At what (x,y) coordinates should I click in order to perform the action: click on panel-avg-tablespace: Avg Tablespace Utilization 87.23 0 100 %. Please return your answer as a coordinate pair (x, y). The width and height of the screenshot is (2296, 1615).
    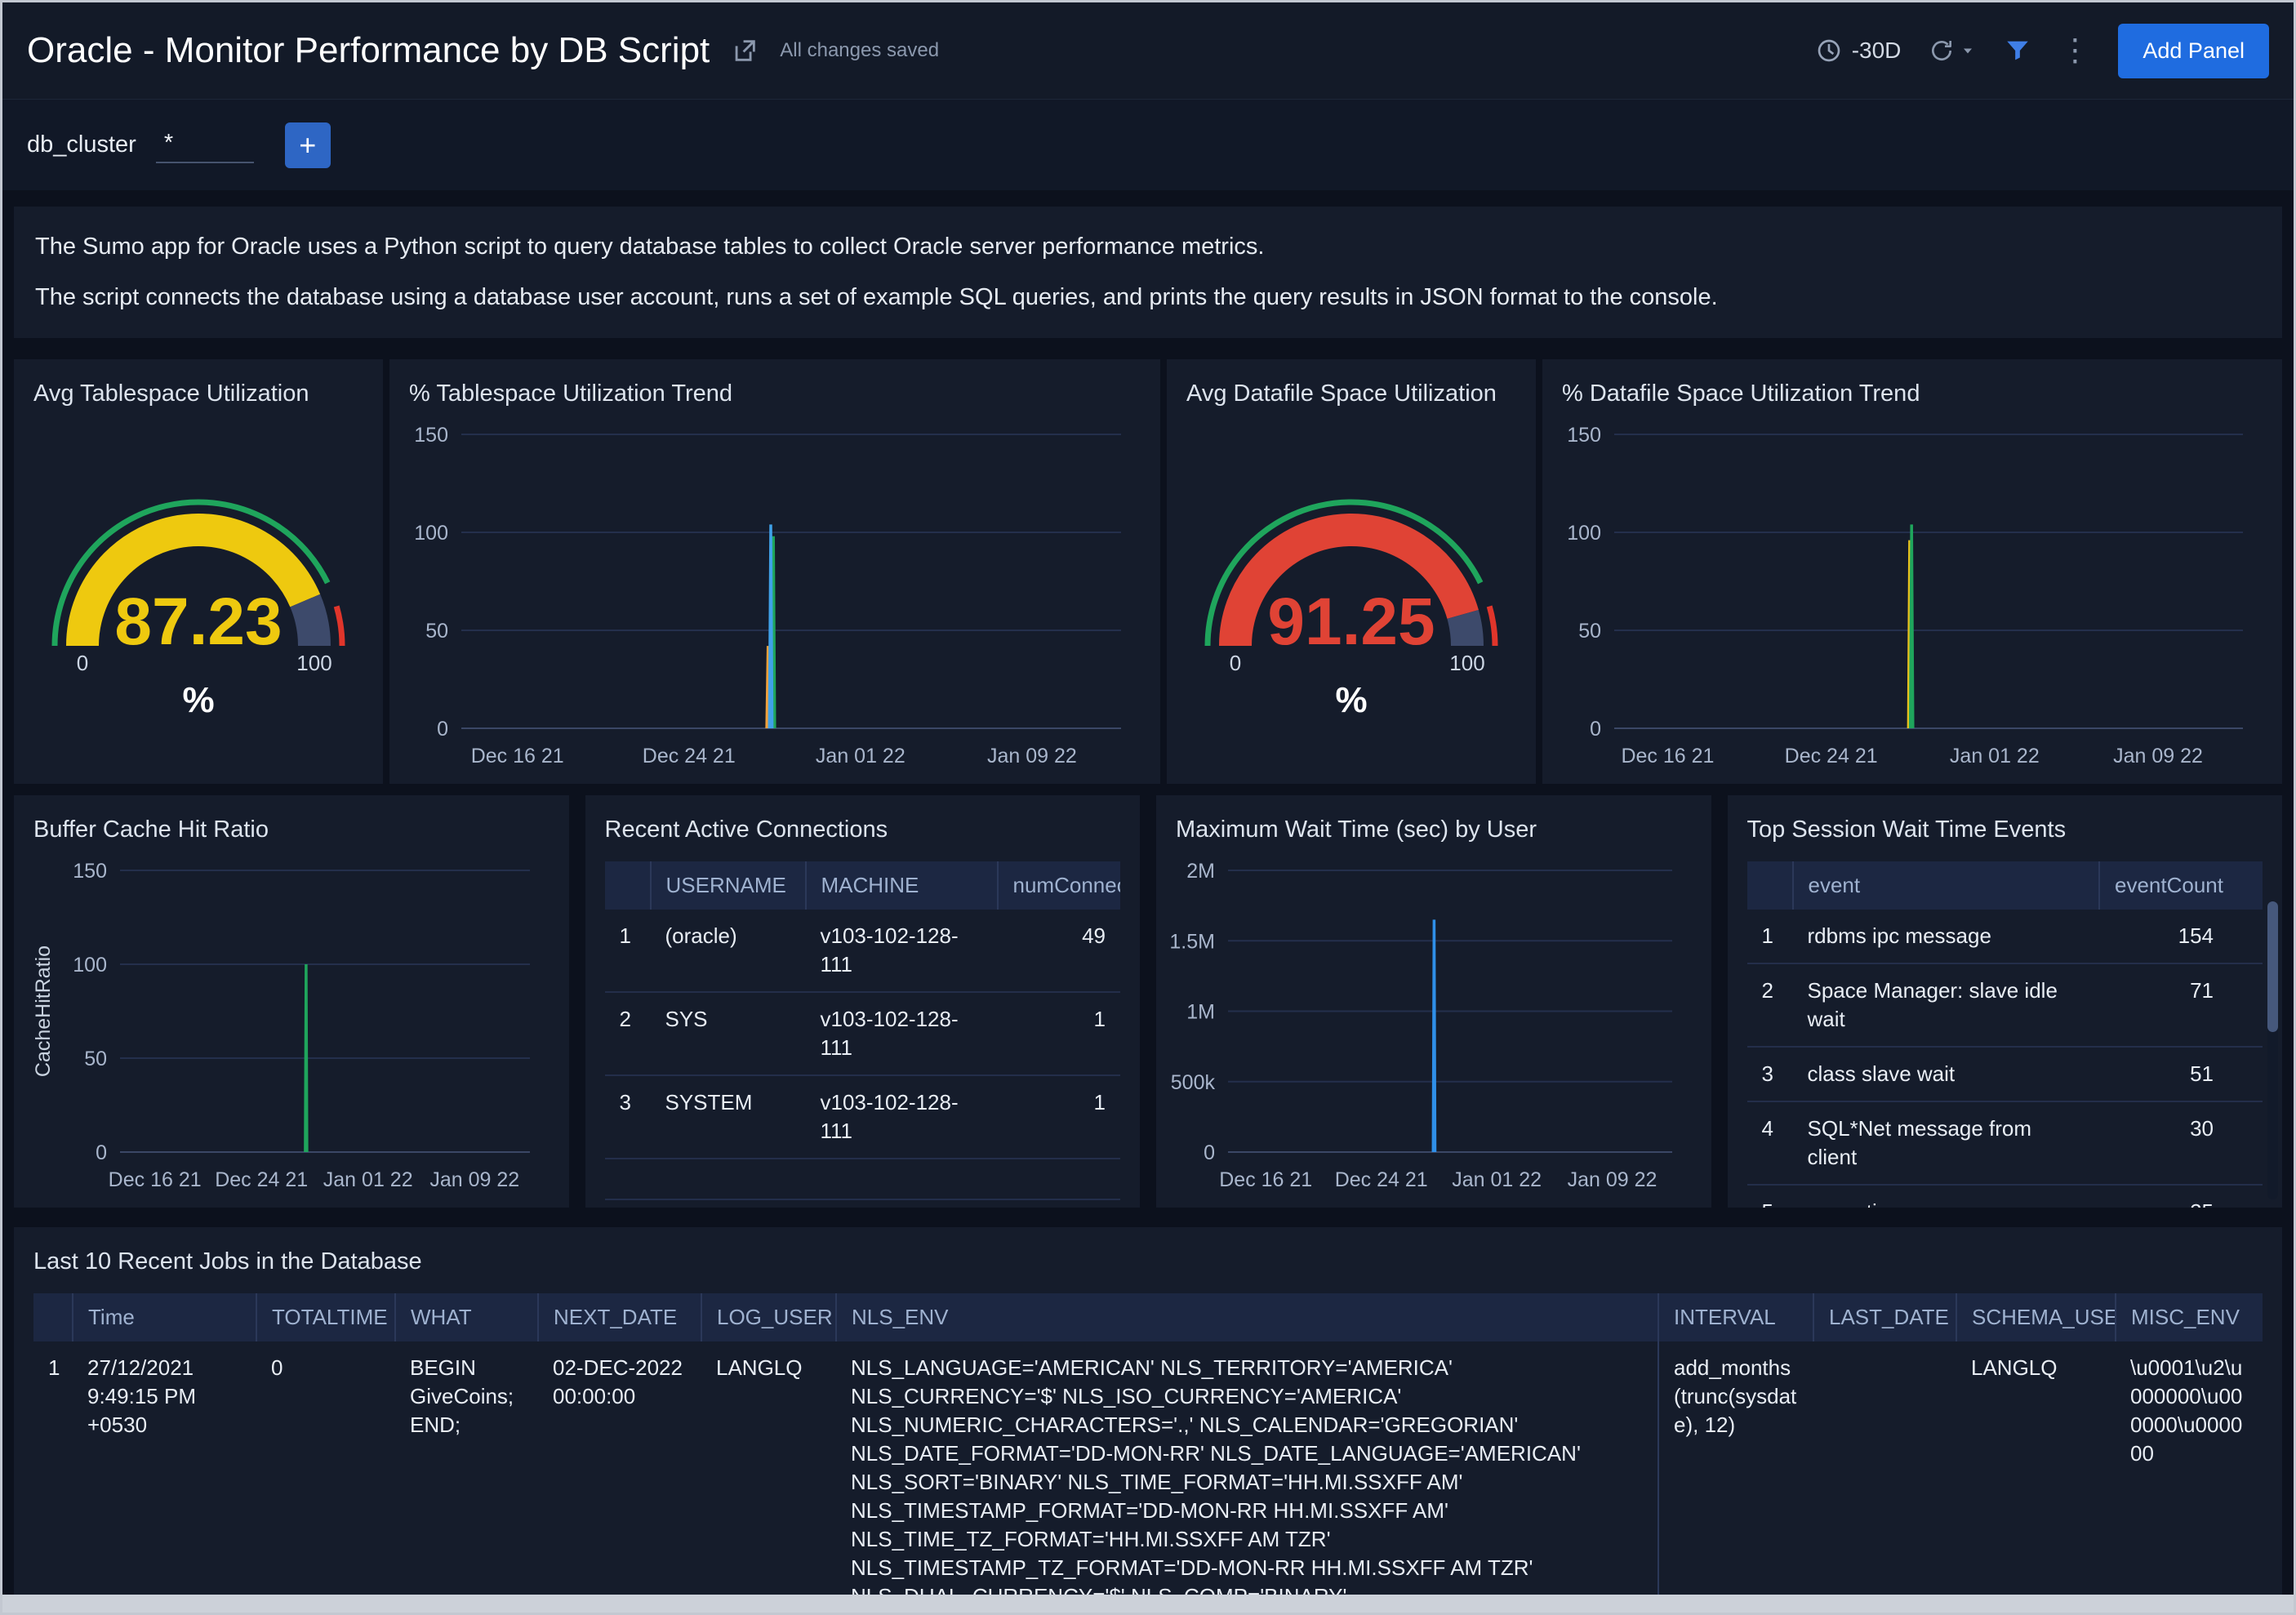
    Looking at the image, I should click on (198, 571).